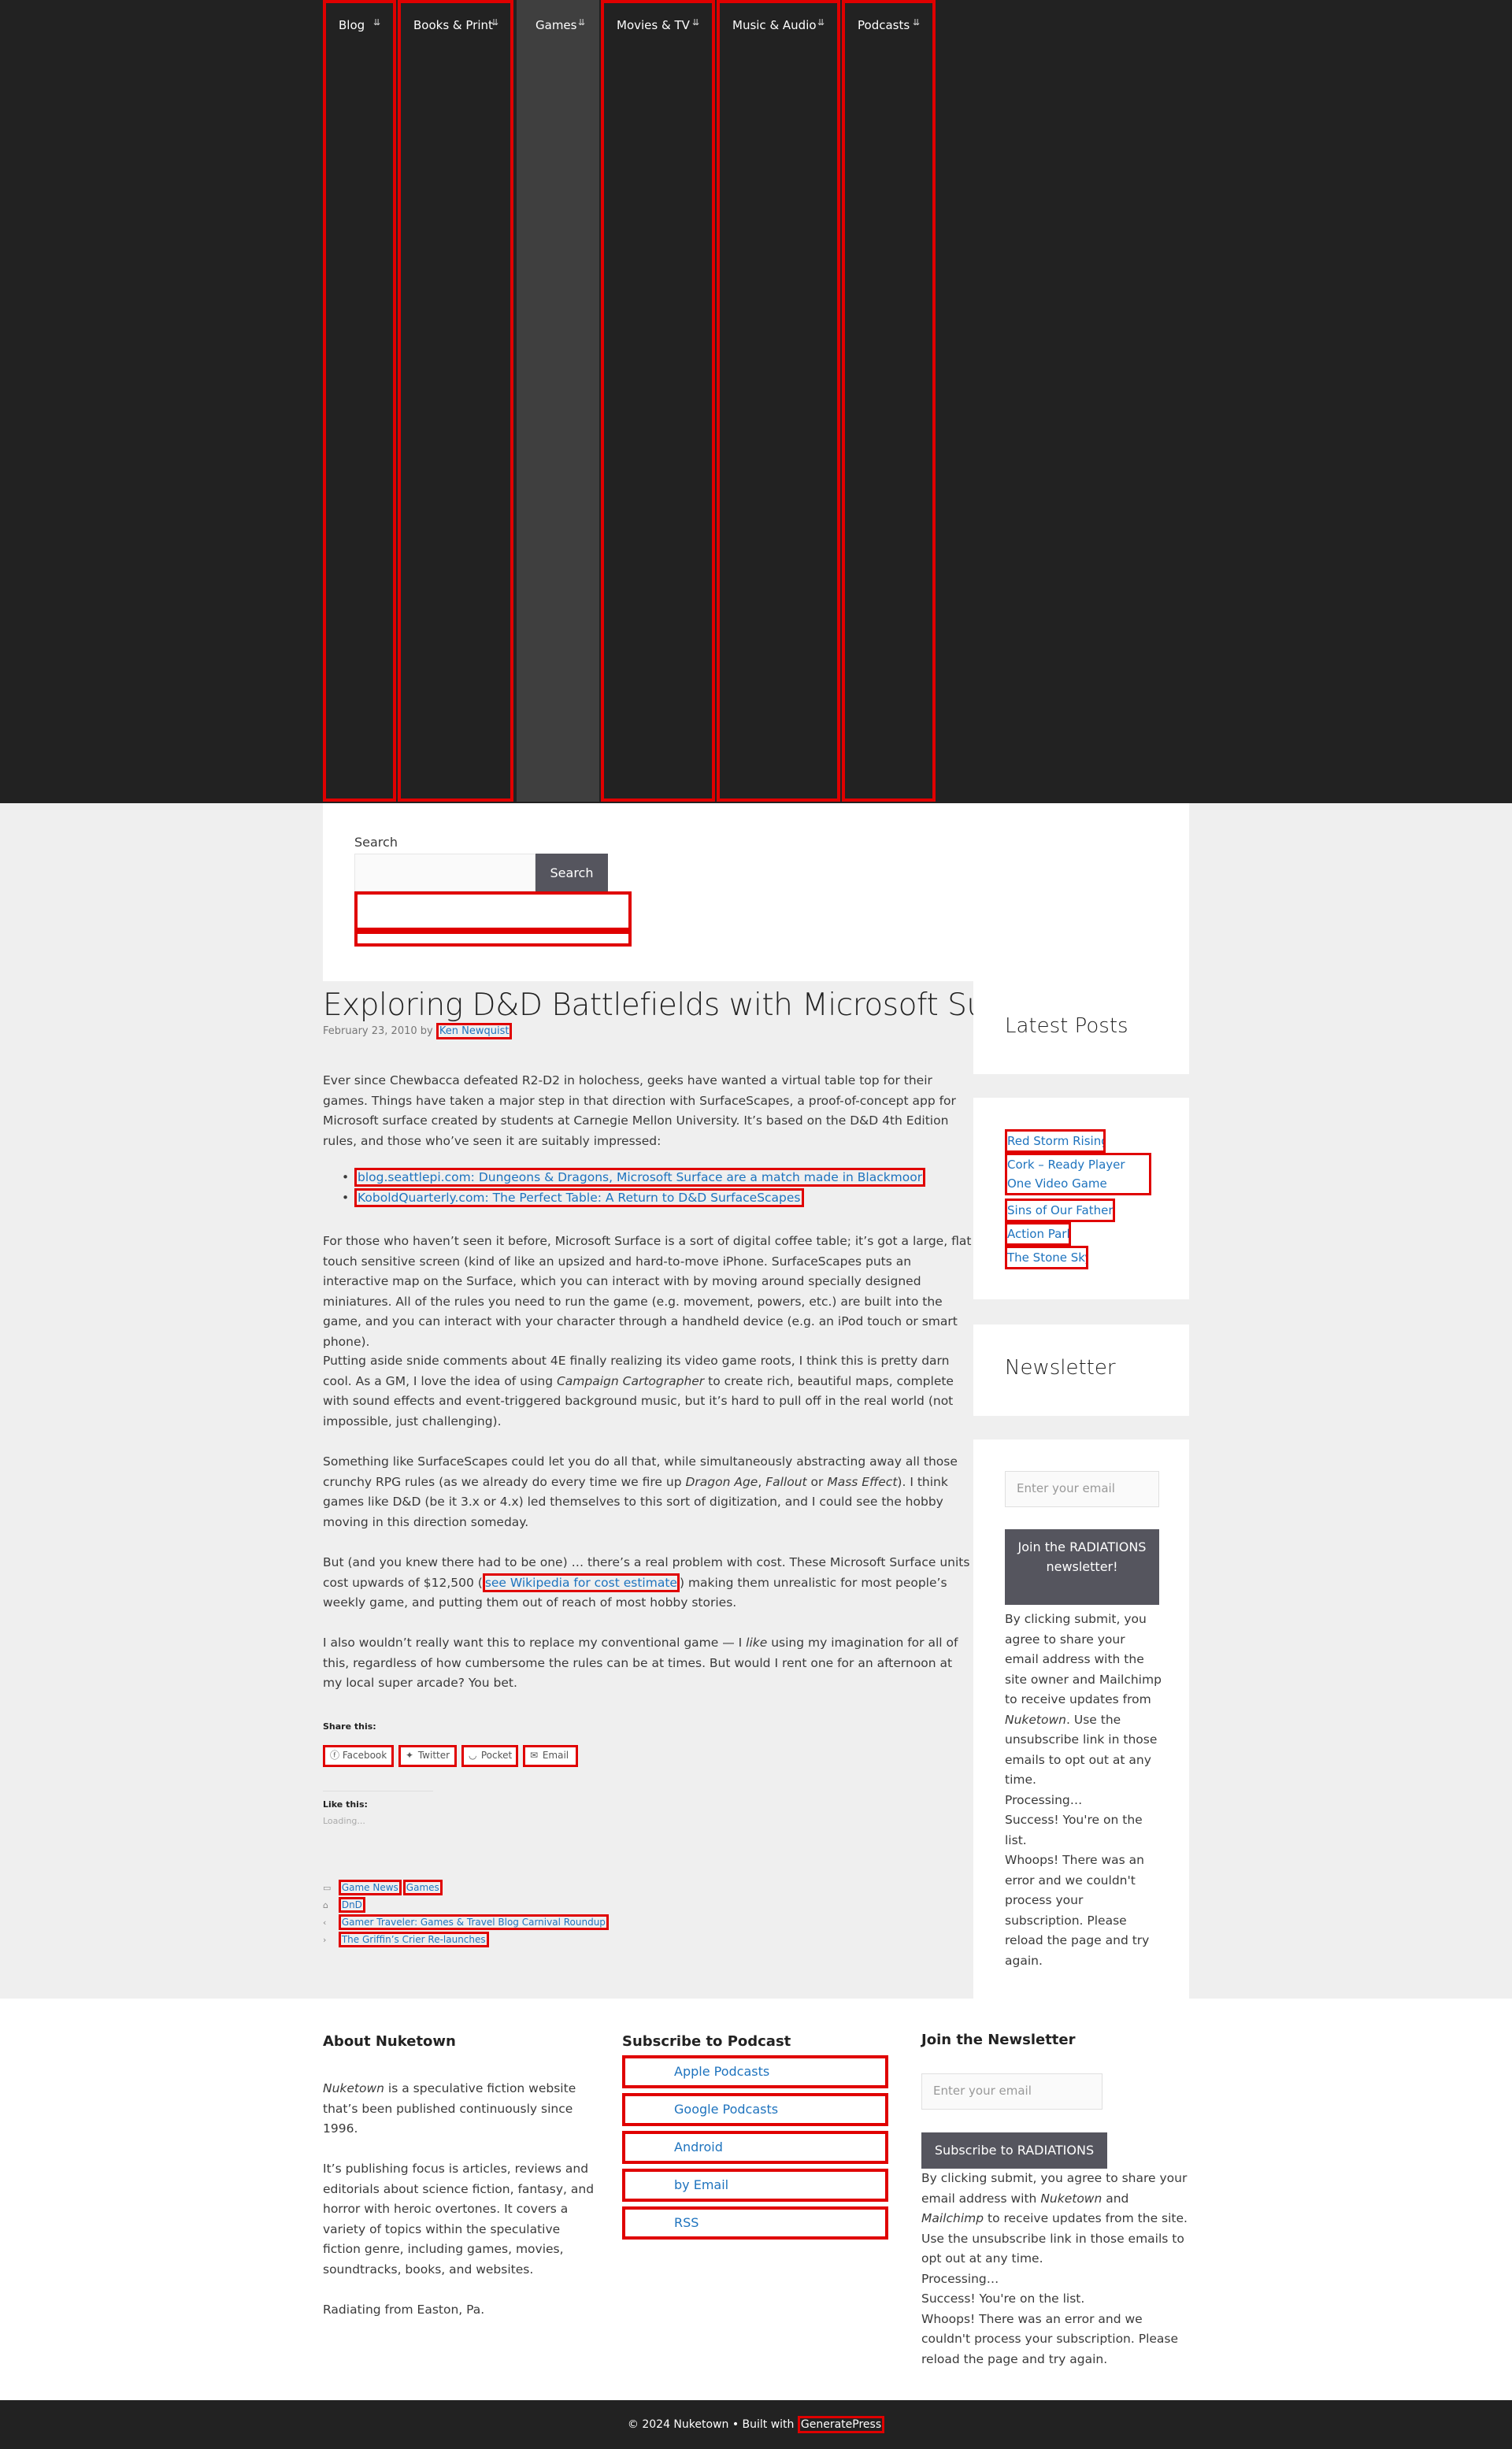  What do you see at coordinates (352, 25) in the screenshot?
I see `nav-item-label: Blog` at bounding box center [352, 25].